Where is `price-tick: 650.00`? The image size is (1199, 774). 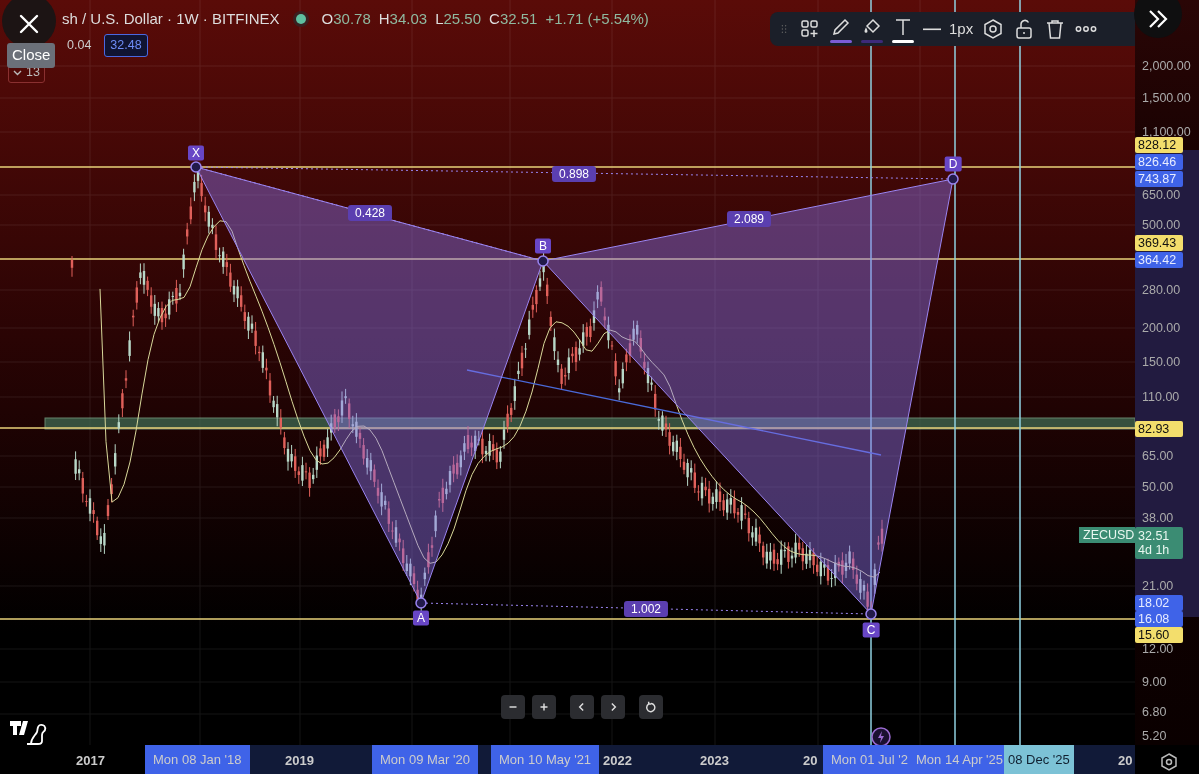 price-tick: 650.00 is located at coordinates (1161, 195).